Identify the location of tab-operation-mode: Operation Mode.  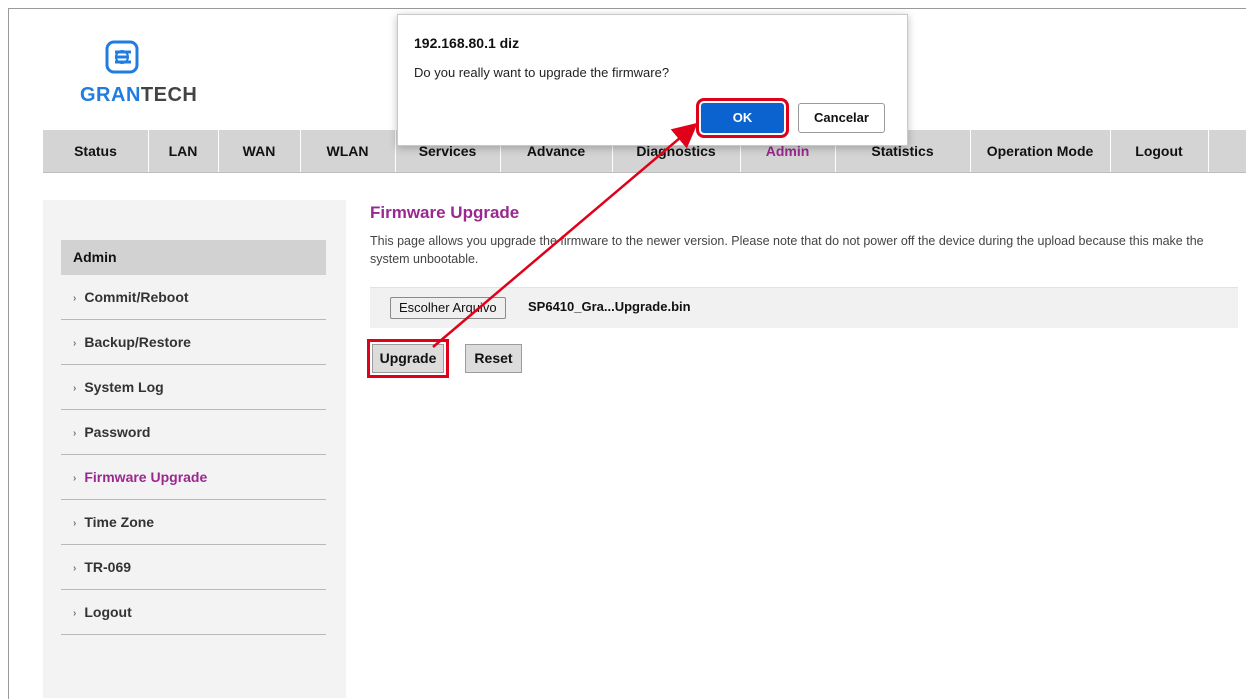
(1040, 151).